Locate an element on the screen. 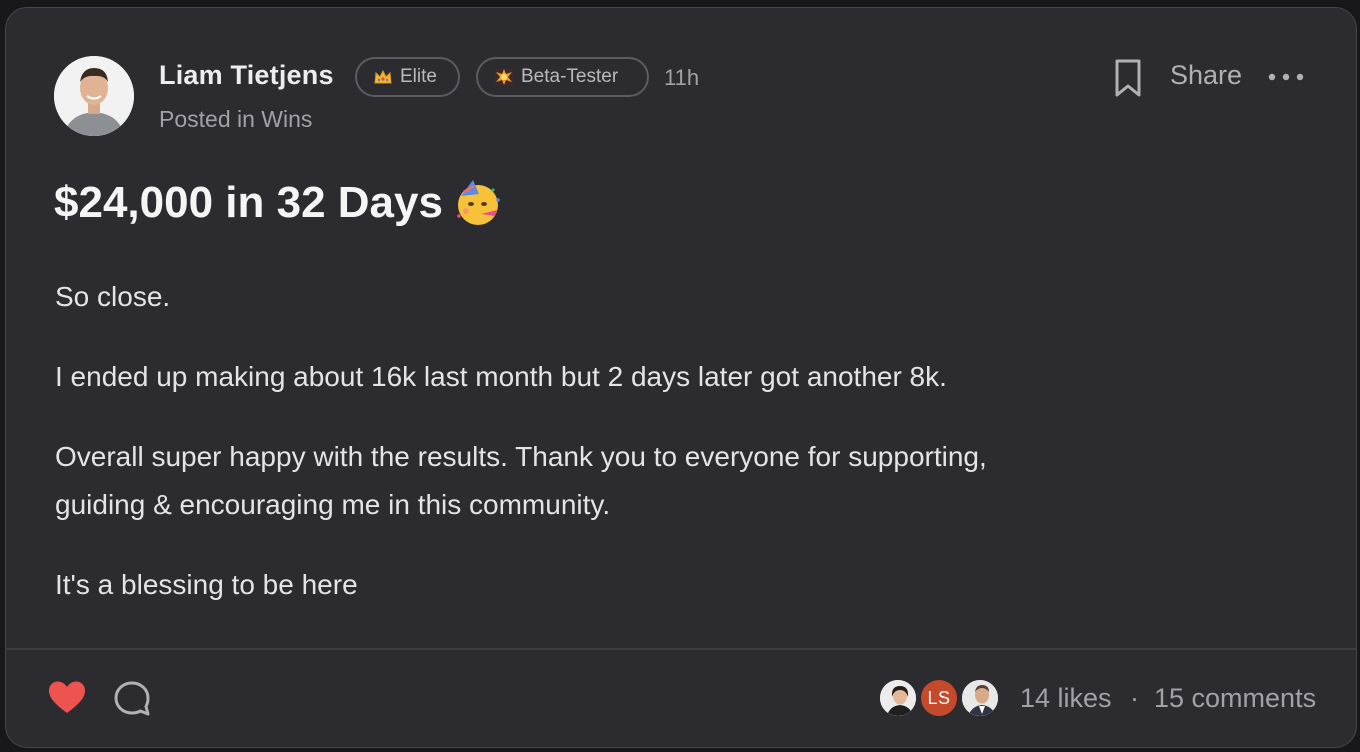 The width and height of the screenshot is (1360, 752). badge-elite: Elite is located at coordinates (407, 77).